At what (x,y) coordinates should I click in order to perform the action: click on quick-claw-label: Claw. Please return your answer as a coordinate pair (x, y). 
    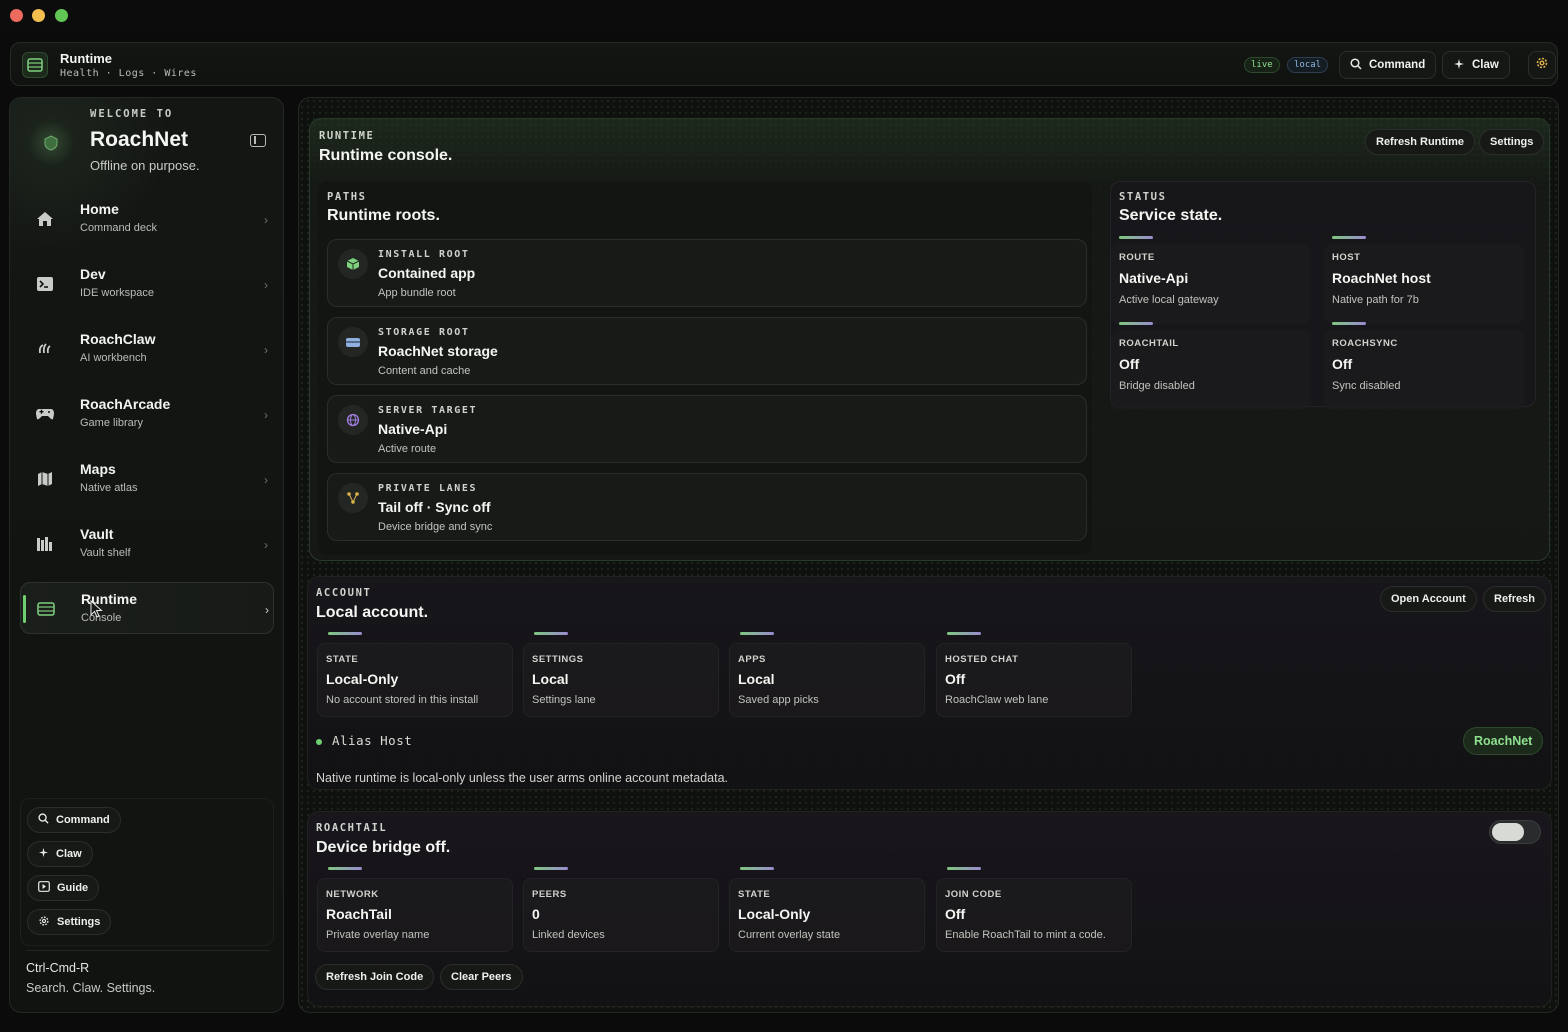
    Looking at the image, I should click on (69, 854).